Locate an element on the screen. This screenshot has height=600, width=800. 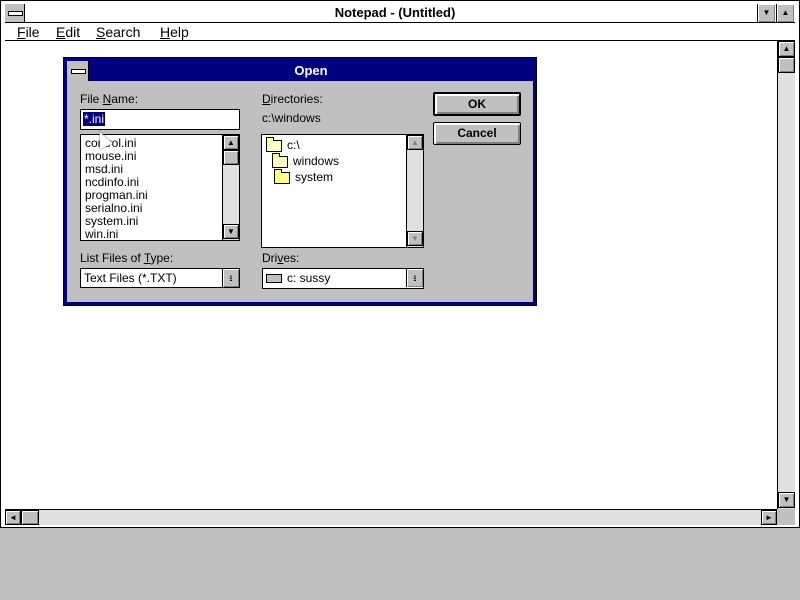
file-name-input: *.ini is located at coordinates (160, 119).